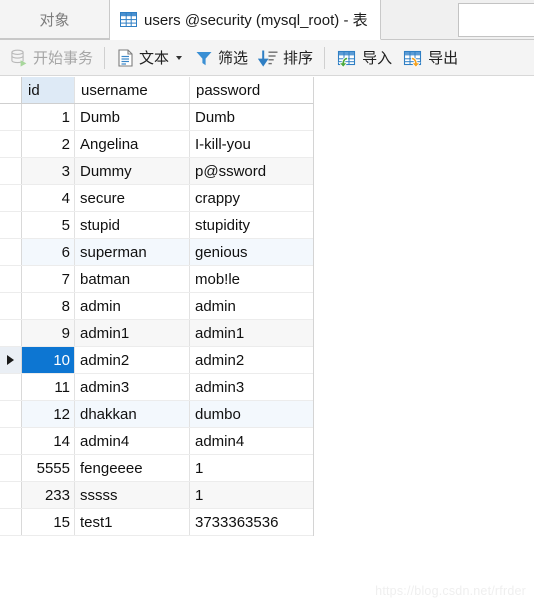 This screenshot has width=534, height=616. I want to click on cell-id: 5555, so click(48, 468).